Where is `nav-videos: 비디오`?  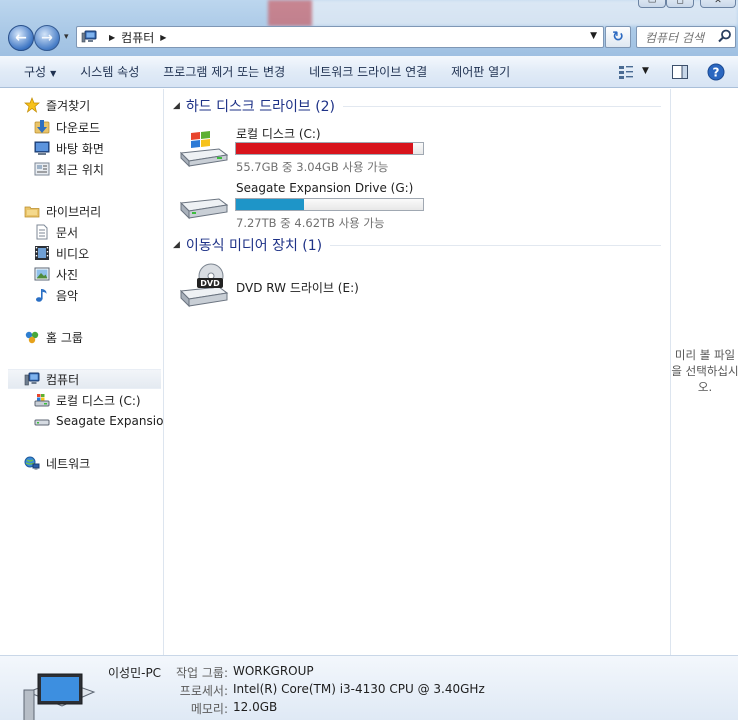 nav-videos: 비디오 is located at coordinates (61, 253).